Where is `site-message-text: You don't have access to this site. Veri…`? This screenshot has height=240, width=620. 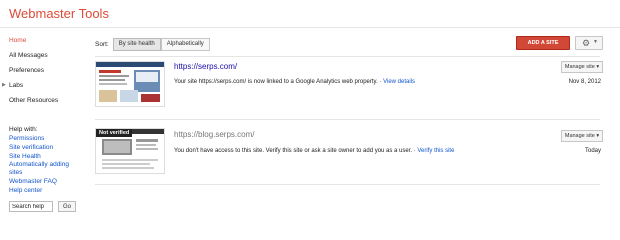 site-message-text: You don't have access to this site. Veri… is located at coordinates (296, 151).